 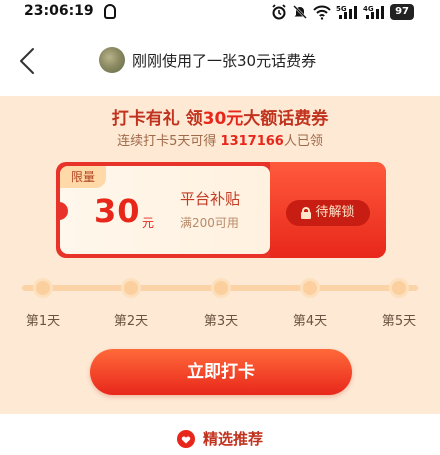 What do you see at coordinates (157, 119) in the screenshot?
I see `promo-title-prefix: 打卡有礼 领` at bounding box center [157, 119].